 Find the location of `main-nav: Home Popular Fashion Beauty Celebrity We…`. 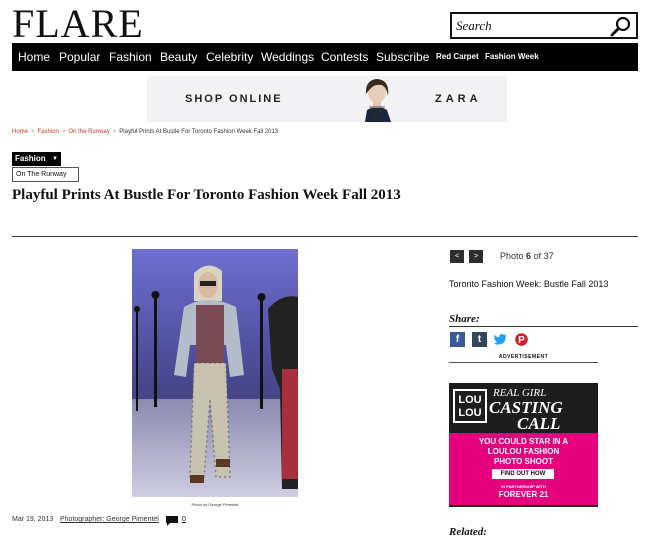

main-nav: Home Popular Fashion Beauty Celebrity We… is located at coordinates (325, 57).